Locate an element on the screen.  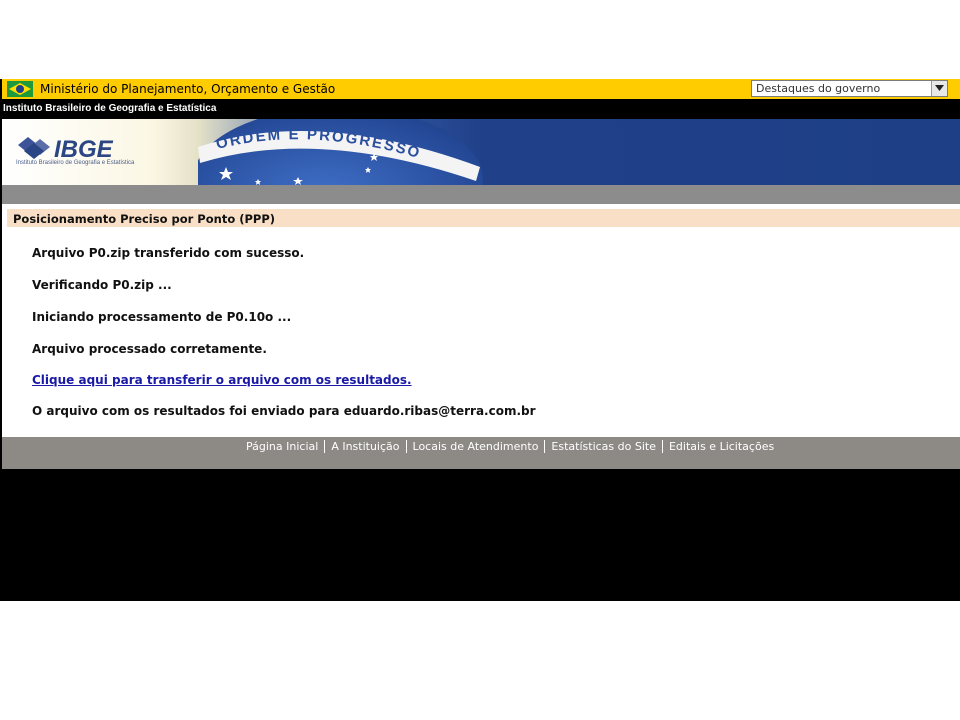
page-title: Posicionamento Preciso por Ponto (PPP) is located at coordinates (144, 219).